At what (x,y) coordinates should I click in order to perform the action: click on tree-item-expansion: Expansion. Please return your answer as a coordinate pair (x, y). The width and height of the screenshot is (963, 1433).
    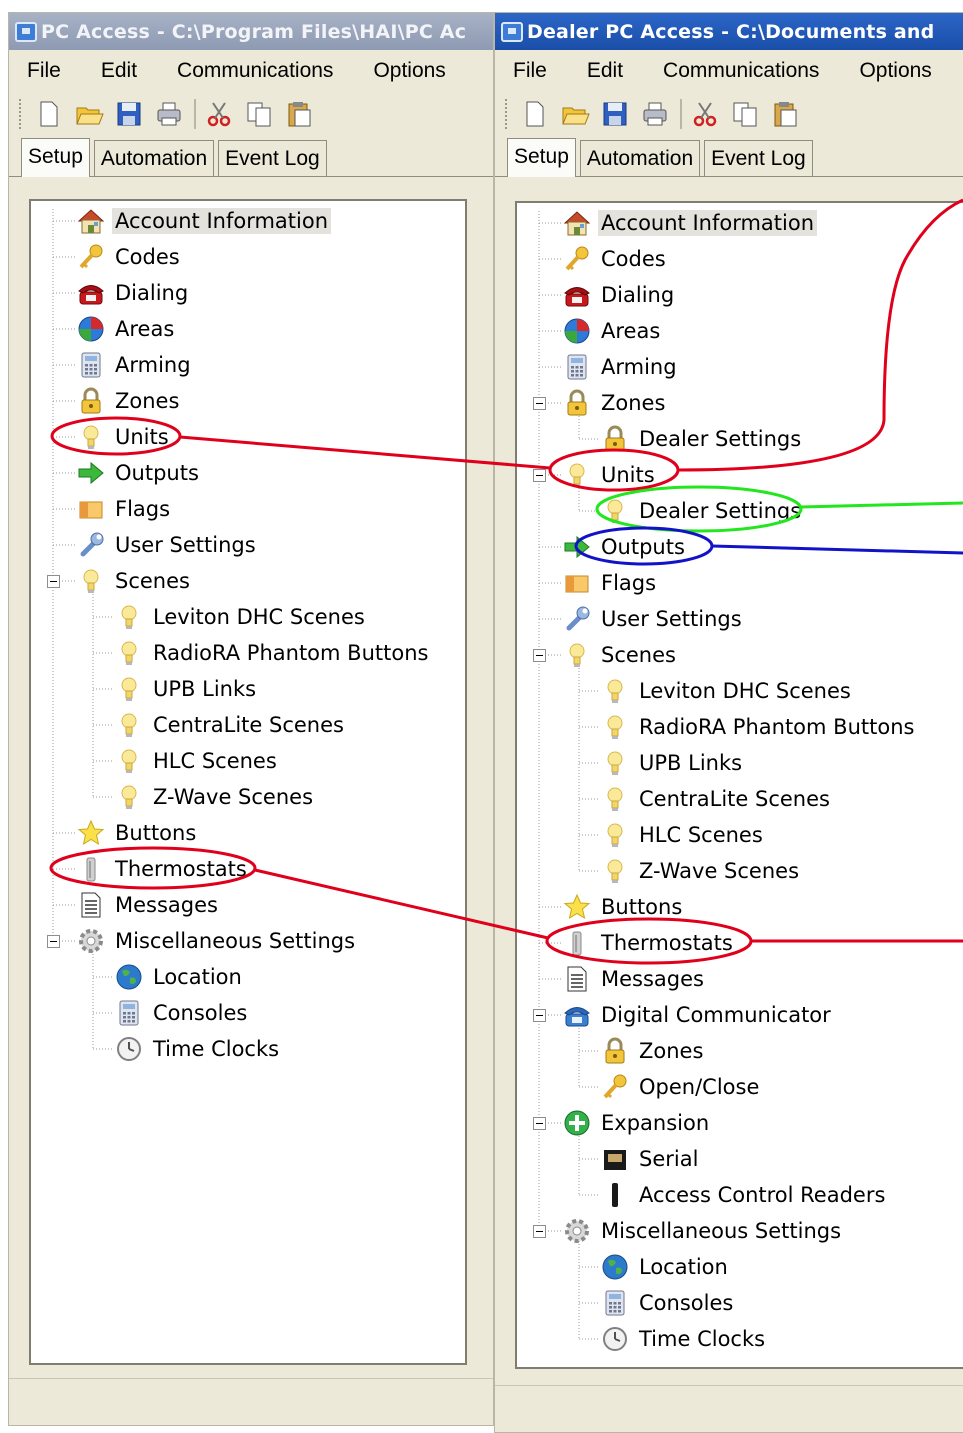
    Looking at the image, I should click on (636, 1123).